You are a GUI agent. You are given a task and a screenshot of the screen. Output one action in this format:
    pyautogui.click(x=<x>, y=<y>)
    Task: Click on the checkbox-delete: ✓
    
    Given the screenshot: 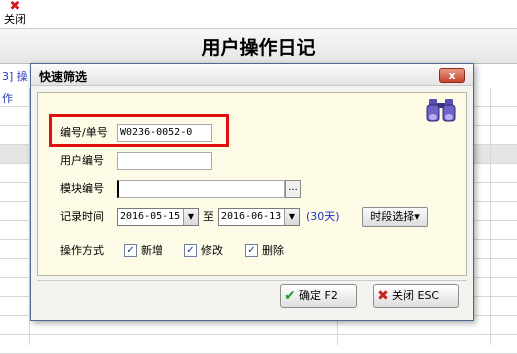 What is the action you would take?
    pyautogui.click(x=251, y=250)
    